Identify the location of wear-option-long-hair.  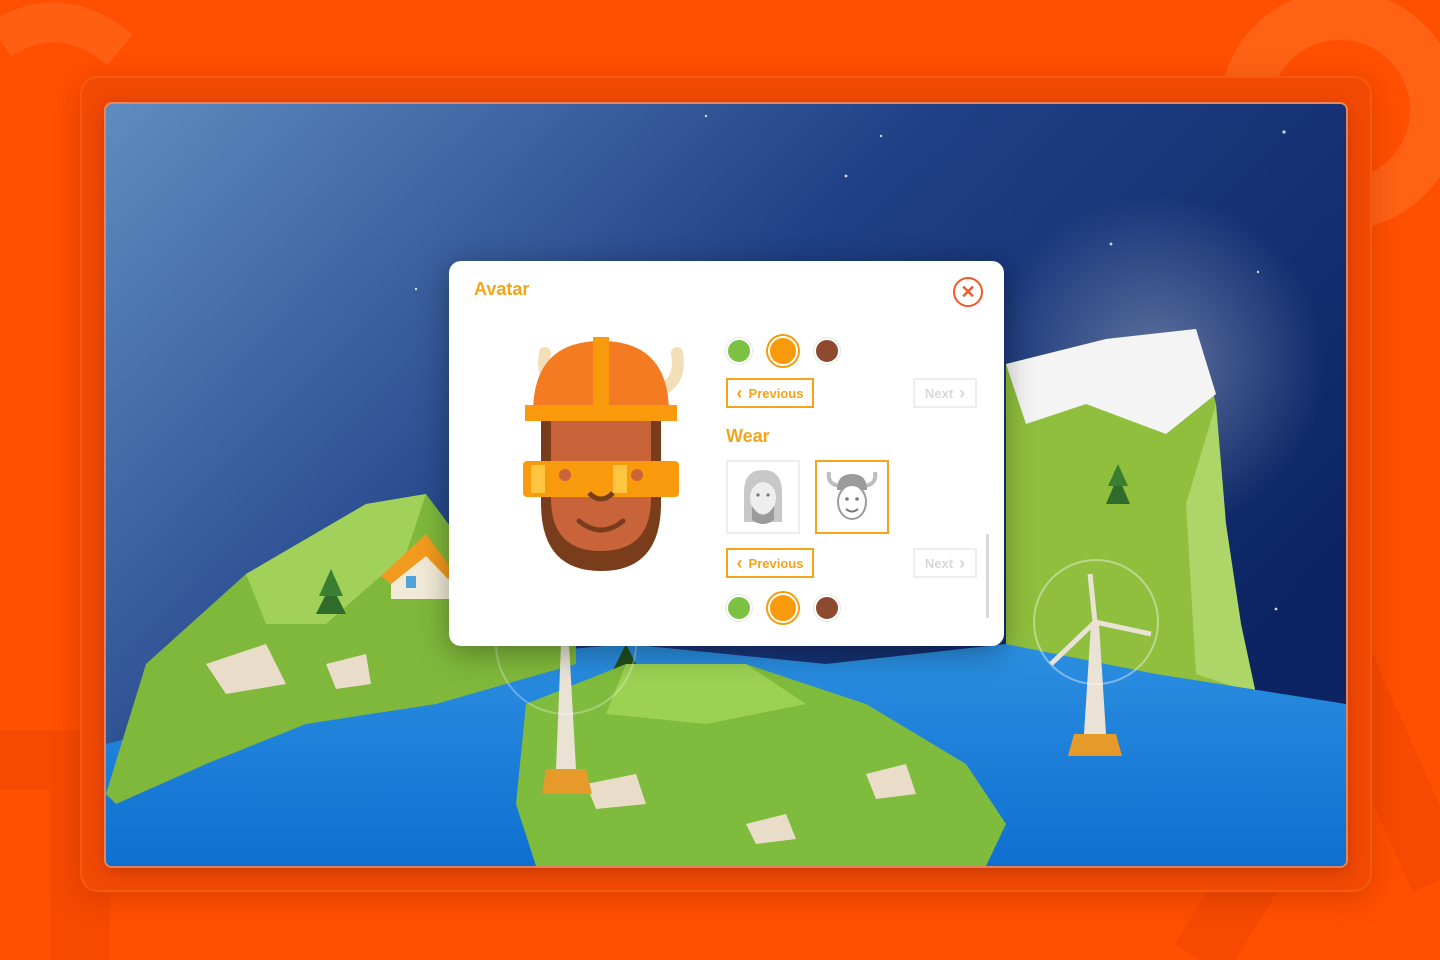
(763, 497).